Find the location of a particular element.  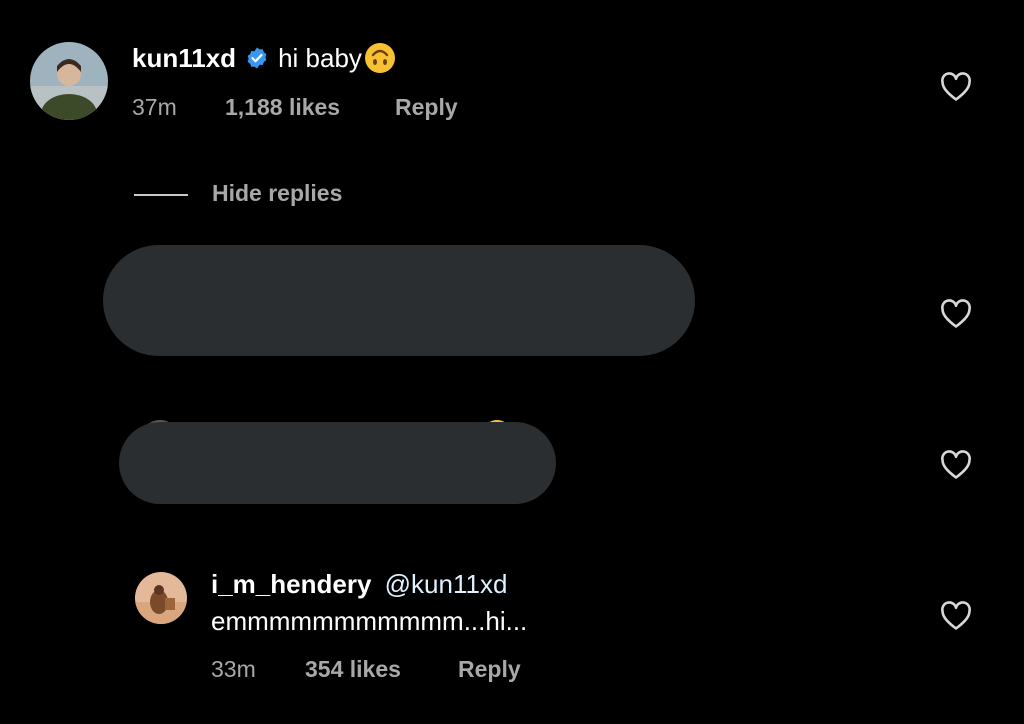

like-comment-heart-icon is located at coordinates (956, 87).